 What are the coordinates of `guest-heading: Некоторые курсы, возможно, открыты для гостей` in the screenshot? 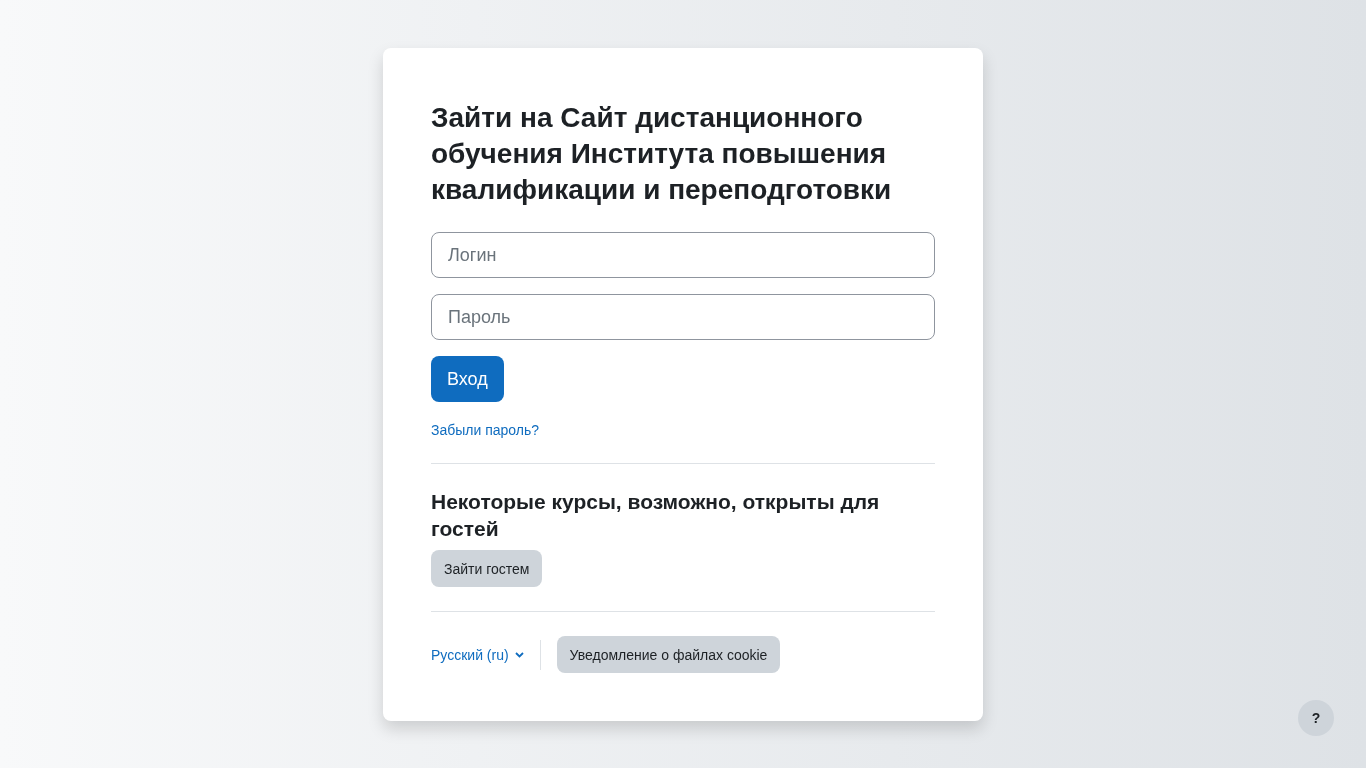 It's located at (656, 515).